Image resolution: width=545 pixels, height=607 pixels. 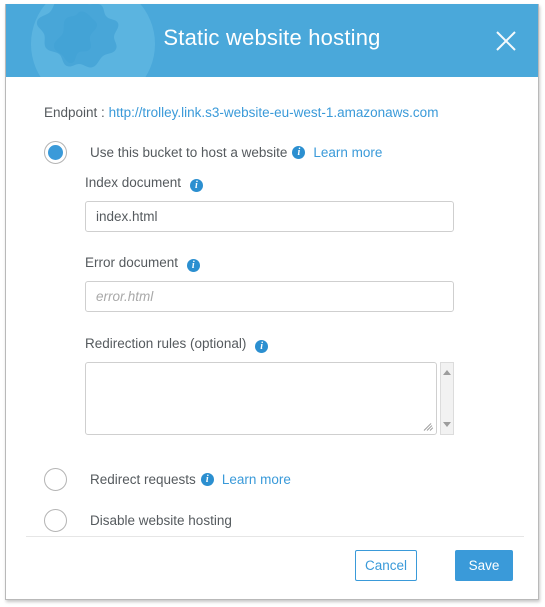 What do you see at coordinates (196, 185) in the screenshot?
I see `info-icon-index-document: i` at bounding box center [196, 185].